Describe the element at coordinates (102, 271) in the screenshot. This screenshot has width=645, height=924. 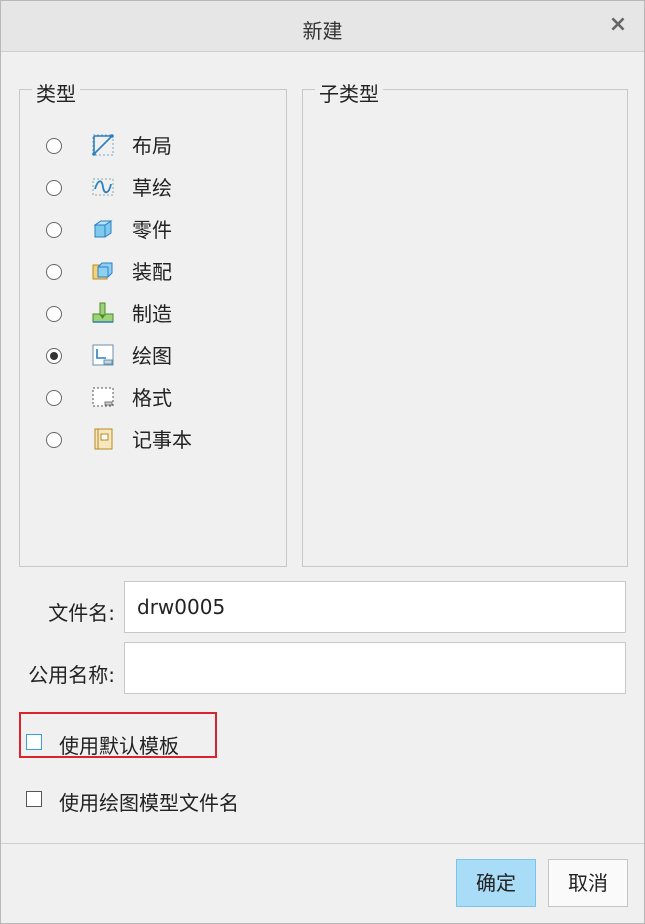
I see `assembly-icon` at that location.